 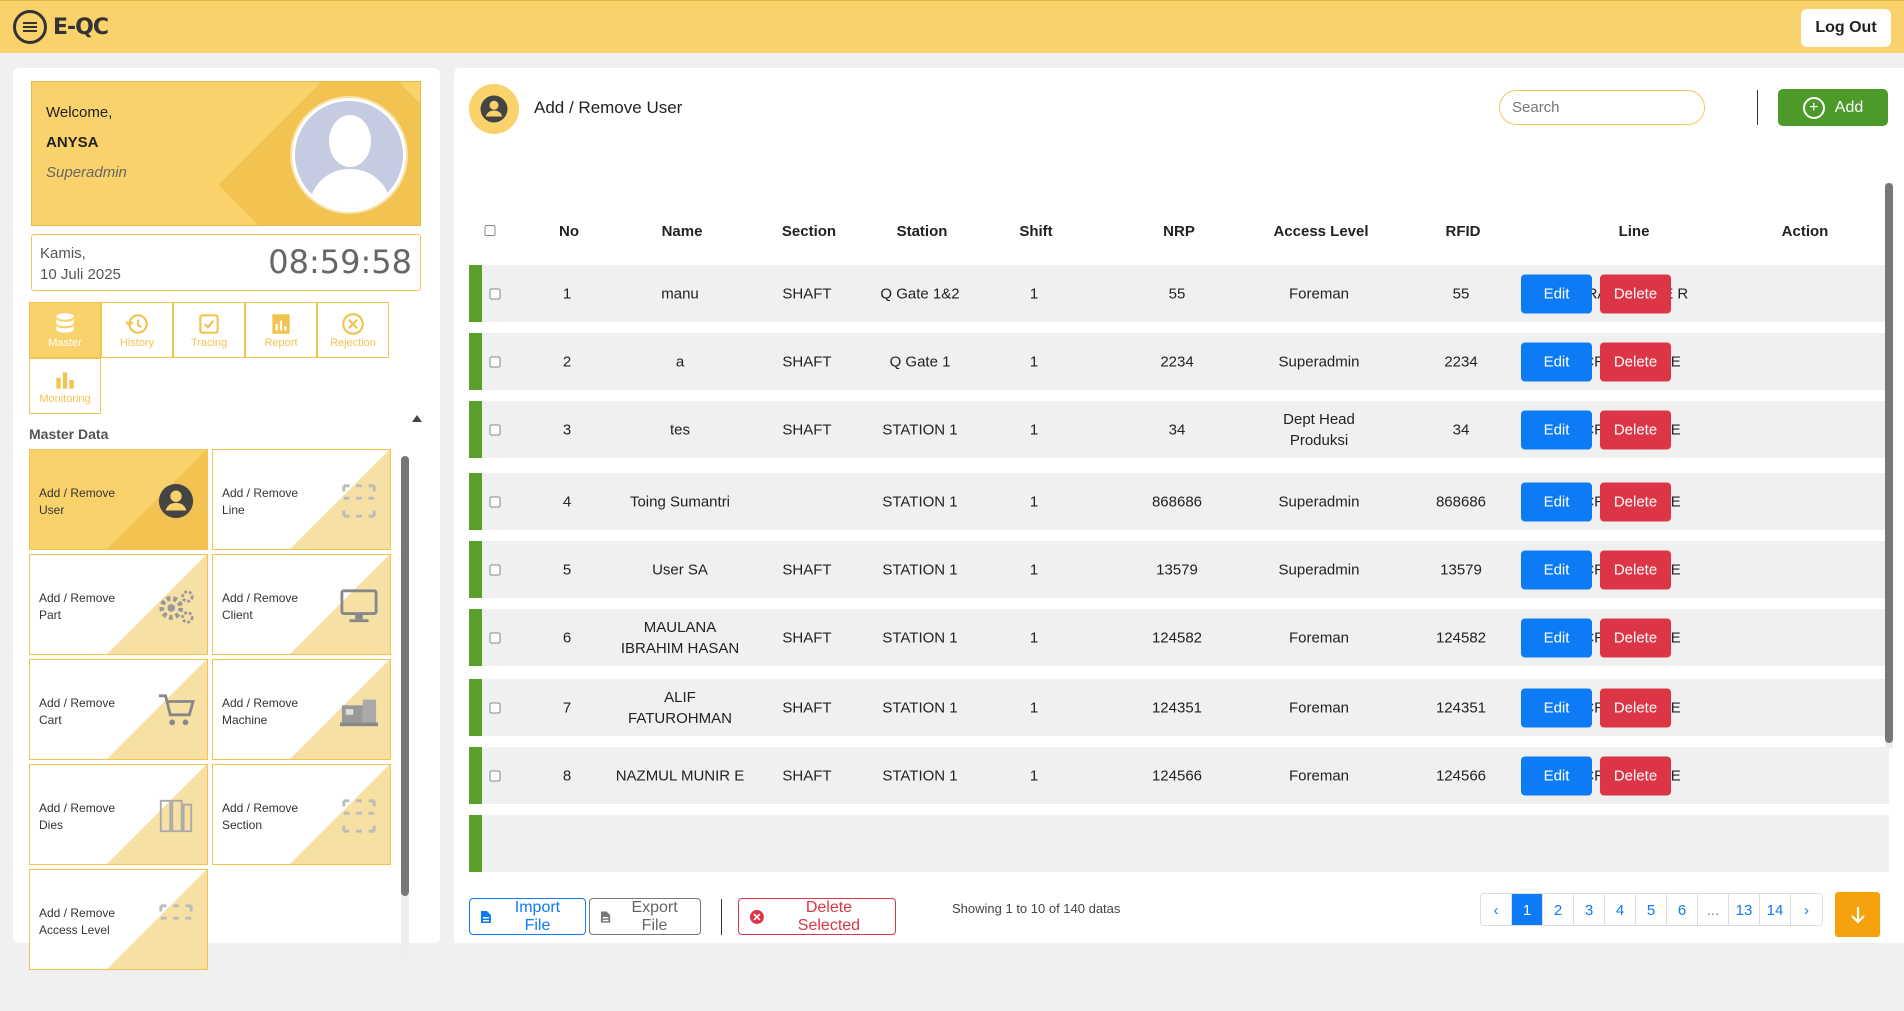 What do you see at coordinates (359, 816) in the screenshot?
I see `grid-icon` at bounding box center [359, 816].